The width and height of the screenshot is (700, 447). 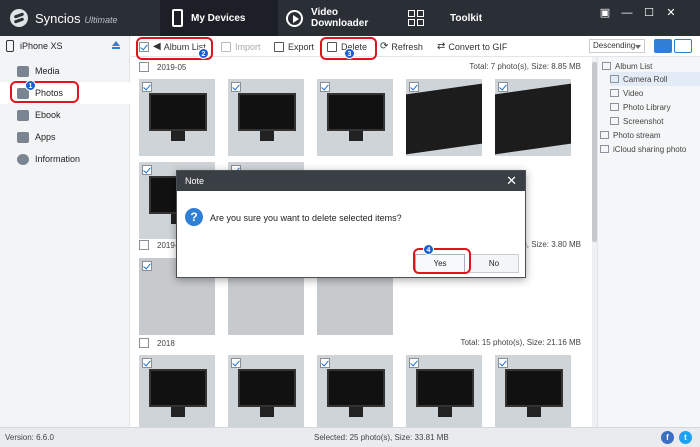 I want to click on iphone-icon, so click(x=10, y=46).